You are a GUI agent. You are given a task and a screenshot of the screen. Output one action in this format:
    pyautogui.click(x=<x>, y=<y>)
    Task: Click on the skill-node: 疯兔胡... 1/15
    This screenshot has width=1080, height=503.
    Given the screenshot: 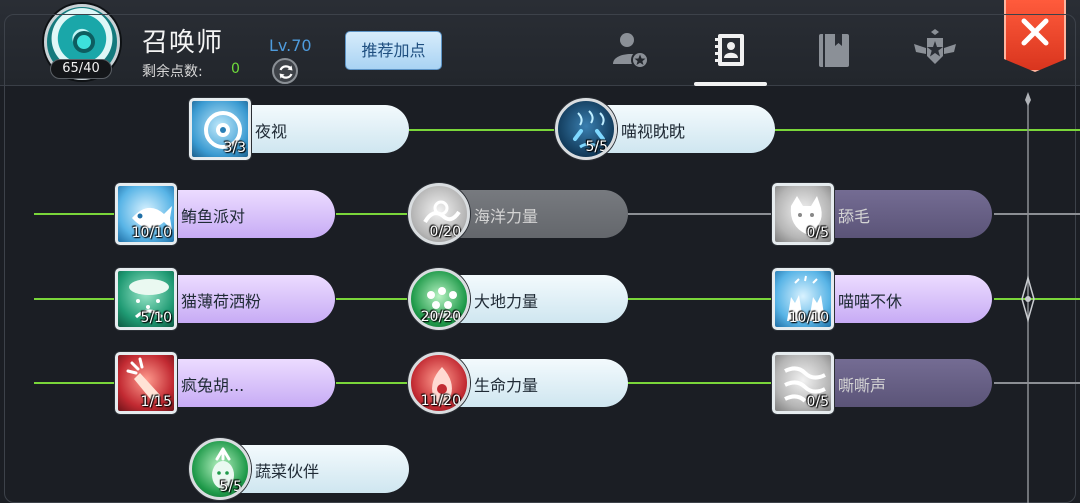 What is the action you would take?
    pyautogui.click(x=225, y=383)
    